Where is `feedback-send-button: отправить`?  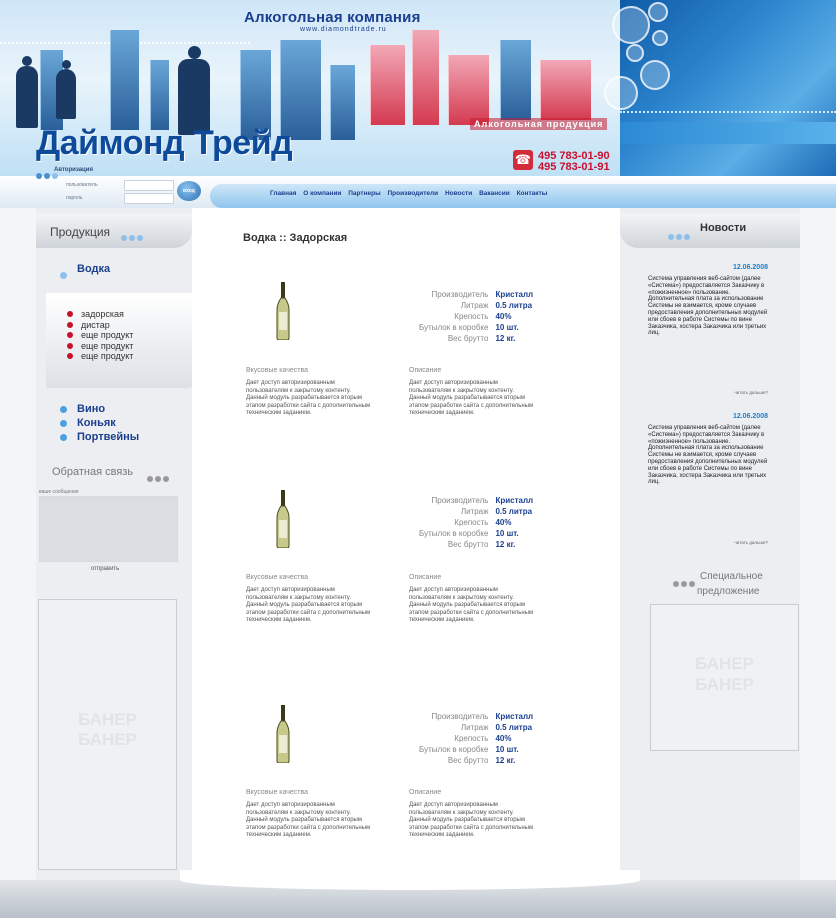
feedback-send-button: отправить is located at coordinates (105, 569).